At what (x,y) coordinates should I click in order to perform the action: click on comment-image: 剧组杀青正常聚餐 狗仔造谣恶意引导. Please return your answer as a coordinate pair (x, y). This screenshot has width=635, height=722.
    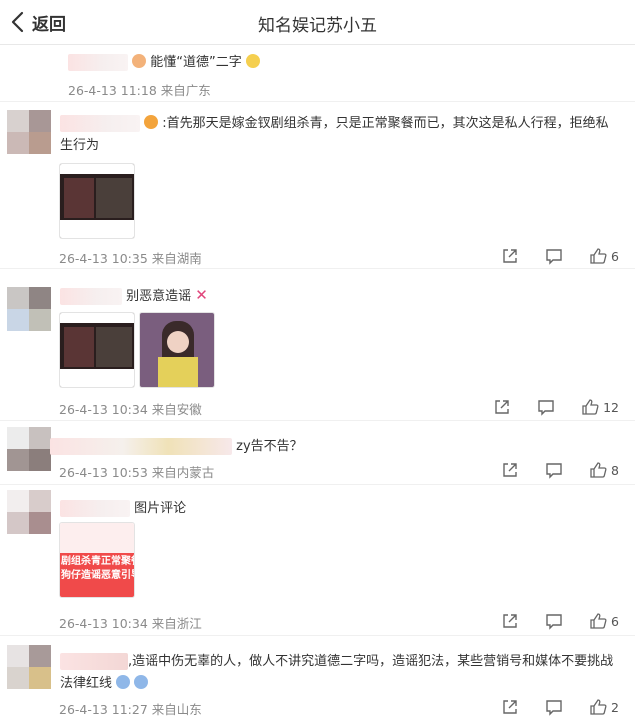
    Looking at the image, I should click on (97, 560).